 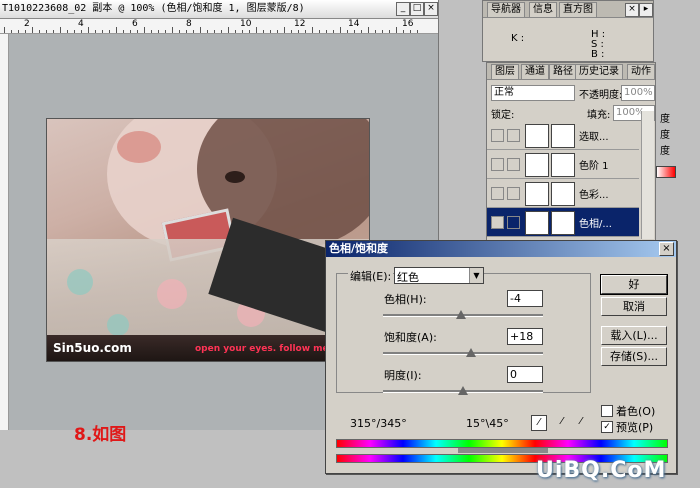 What do you see at coordinates (666, 172) in the screenshot?
I see `color-swatch` at bounding box center [666, 172].